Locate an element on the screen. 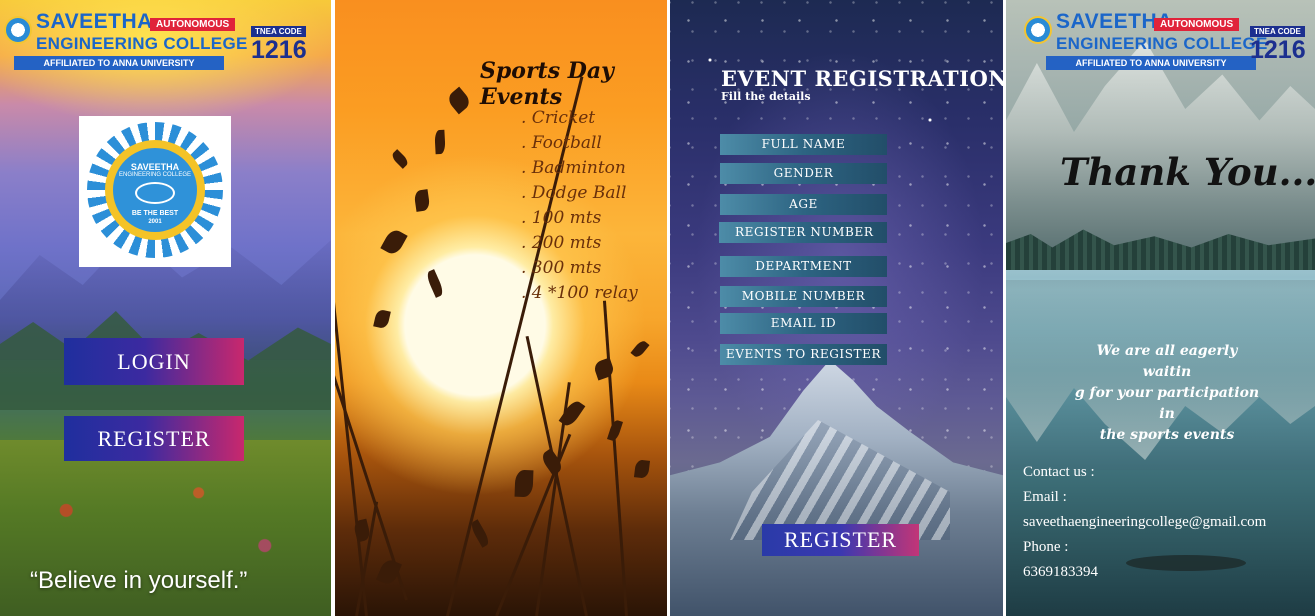 The height and width of the screenshot is (616, 1315). email-link: saveethaengineeringcollege@gmail.com is located at coordinates (1144, 522).